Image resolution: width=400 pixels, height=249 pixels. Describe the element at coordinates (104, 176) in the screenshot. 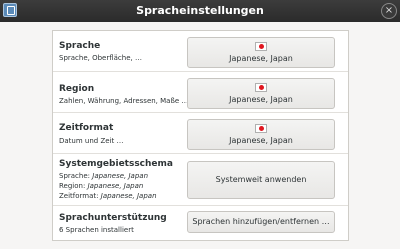

I see `system-locale-language: Sprache: Japanese, Japan` at that location.